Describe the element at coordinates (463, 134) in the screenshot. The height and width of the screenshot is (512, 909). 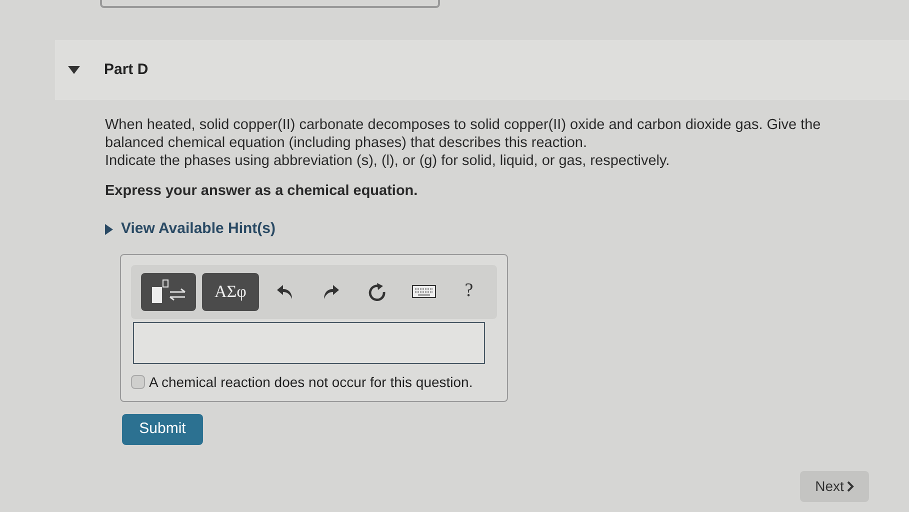
I see `question-text: When heated, solid copper(II) carbonate decomposes to solid copper(II) oxide and carbon dioxide gas. Give the balanced chemical equation (including phases) that describes this reaction.` at that location.